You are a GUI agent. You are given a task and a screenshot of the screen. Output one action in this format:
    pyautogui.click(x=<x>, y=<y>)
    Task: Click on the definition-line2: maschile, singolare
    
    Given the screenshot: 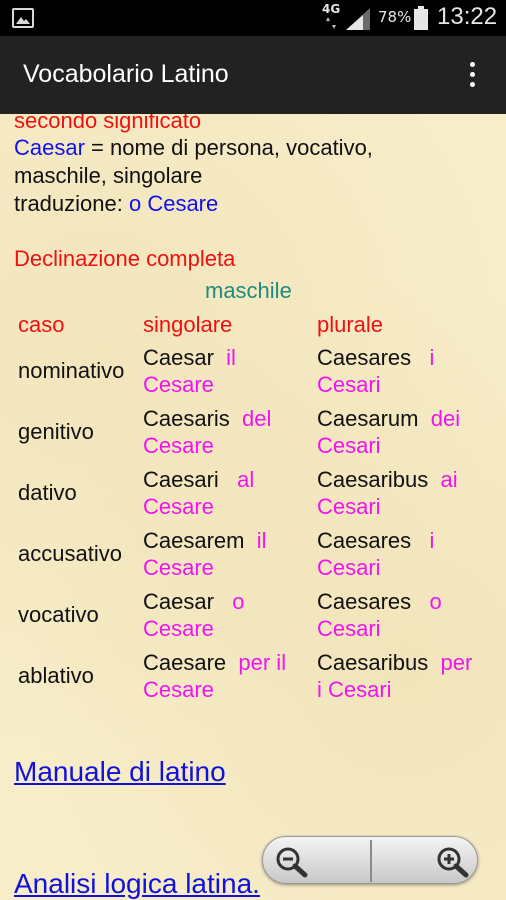 What is the action you would take?
    pyautogui.click(x=108, y=175)
    